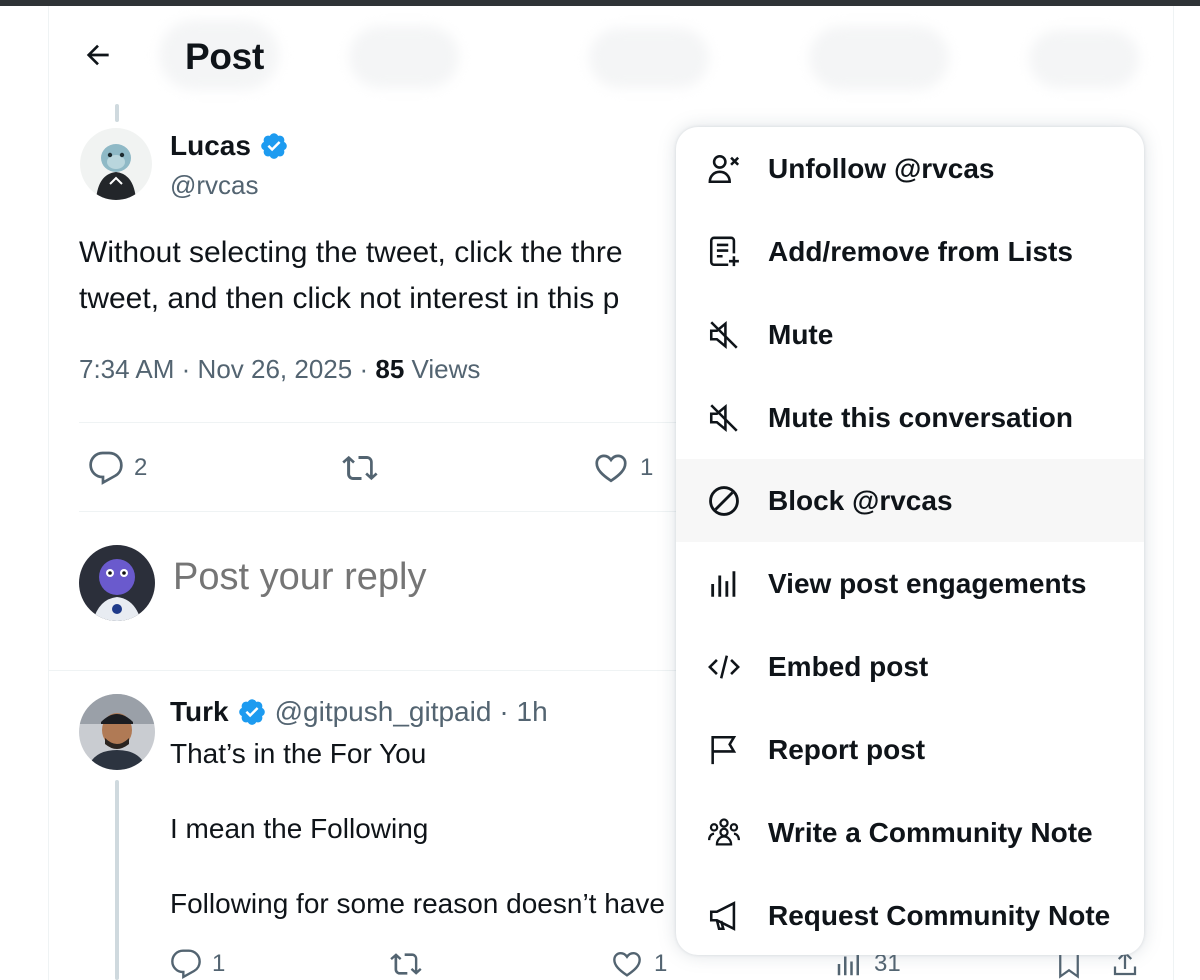 The image size is (1200, 980). What do you see at coordinates (214, 185) in the screenshot?
I see `author-handle: @rvcas` at bounding box center [214, 185].